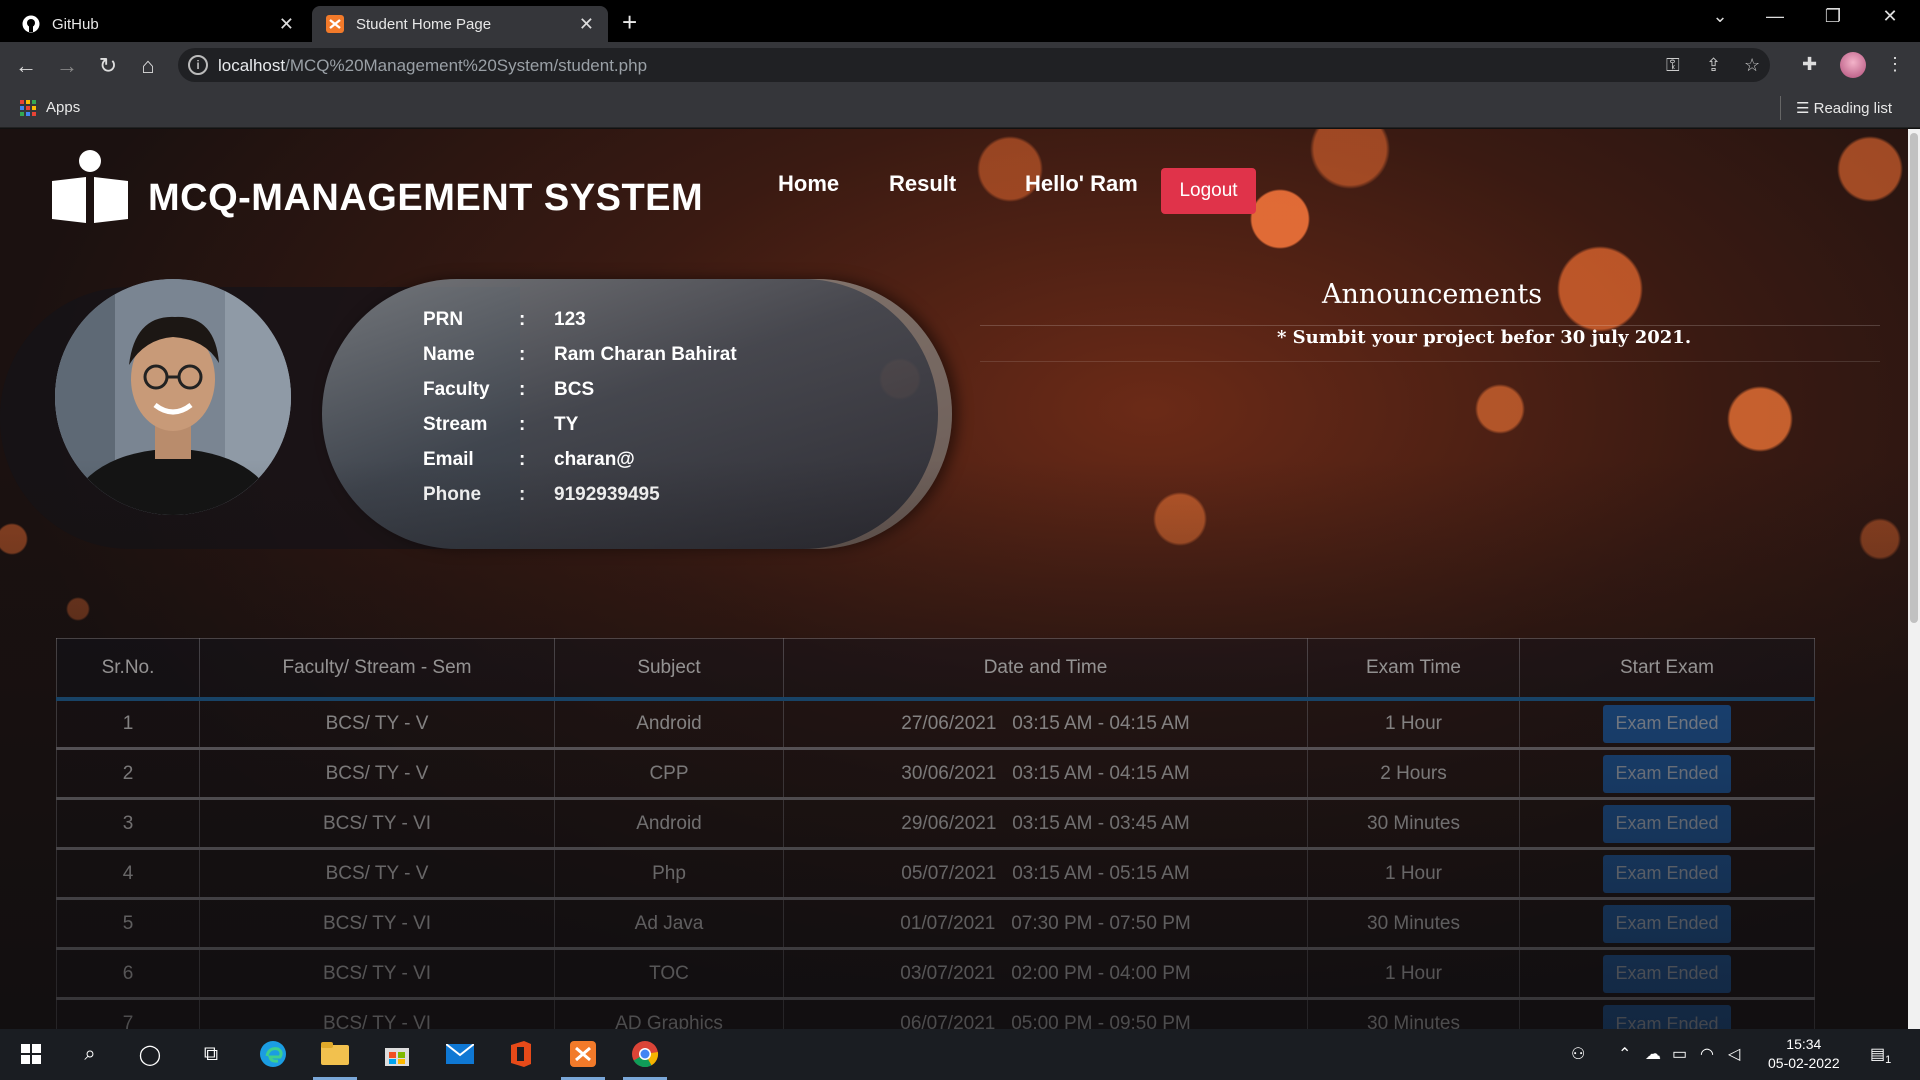  What do you see at coordinates (63, 107) in the screenshot?
I see `apps-bookmark: Apps` at bounding box center [63, 107].